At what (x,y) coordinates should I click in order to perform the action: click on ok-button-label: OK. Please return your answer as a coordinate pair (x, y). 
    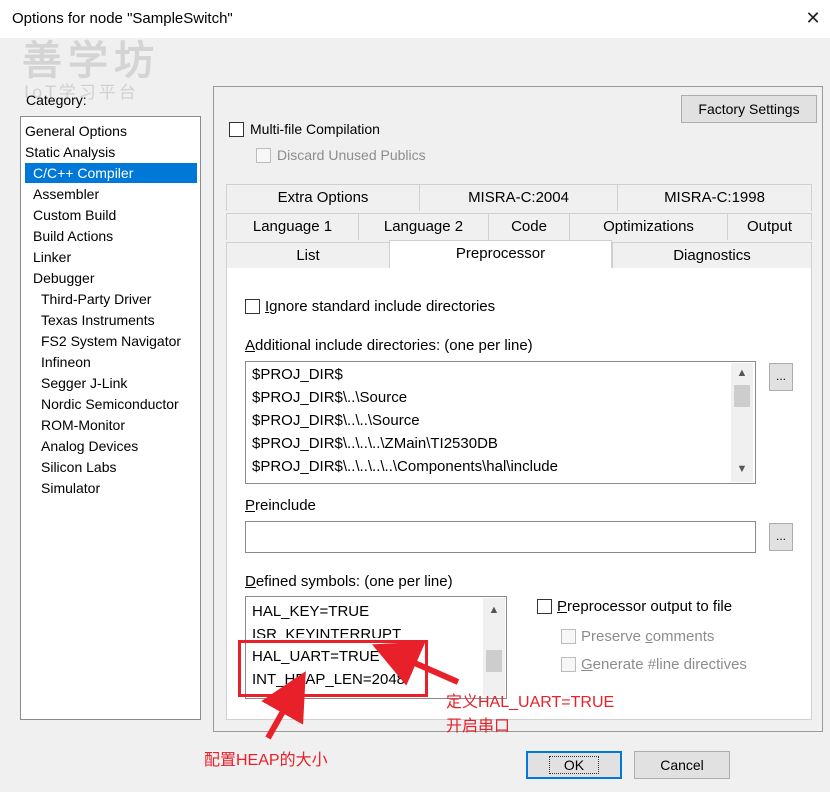
    Looking at the image, I should click on (574, 765).